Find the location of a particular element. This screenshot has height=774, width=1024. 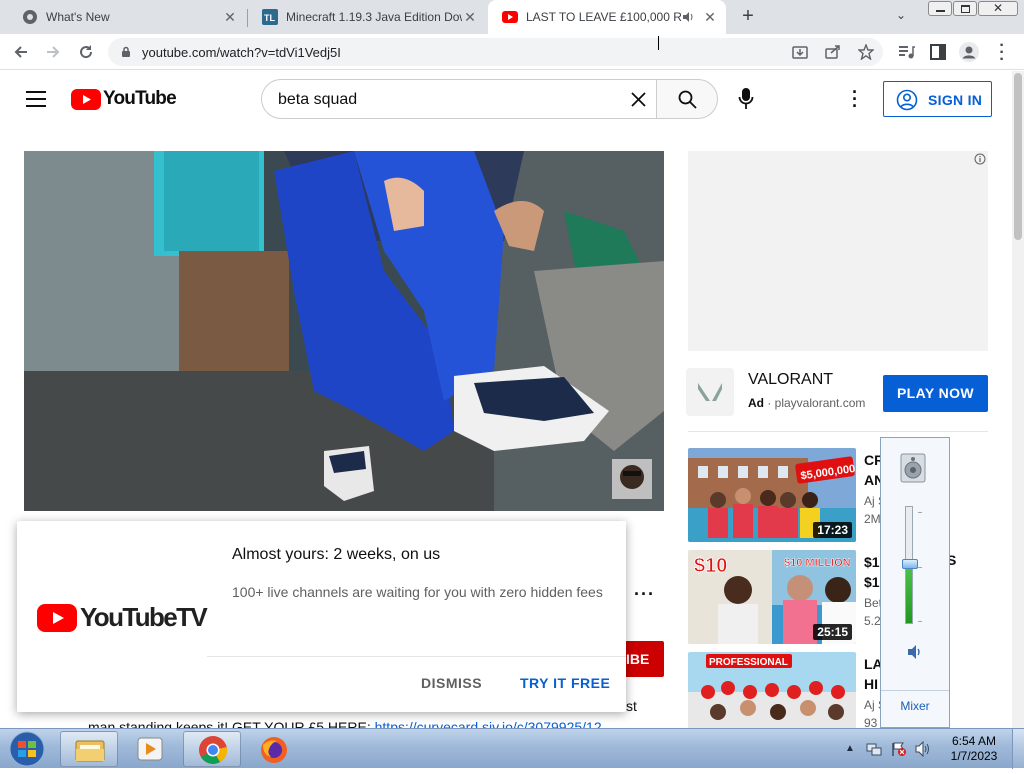

browser-menu-kebab-icon: · · · is located at coordinates (1002, 53).